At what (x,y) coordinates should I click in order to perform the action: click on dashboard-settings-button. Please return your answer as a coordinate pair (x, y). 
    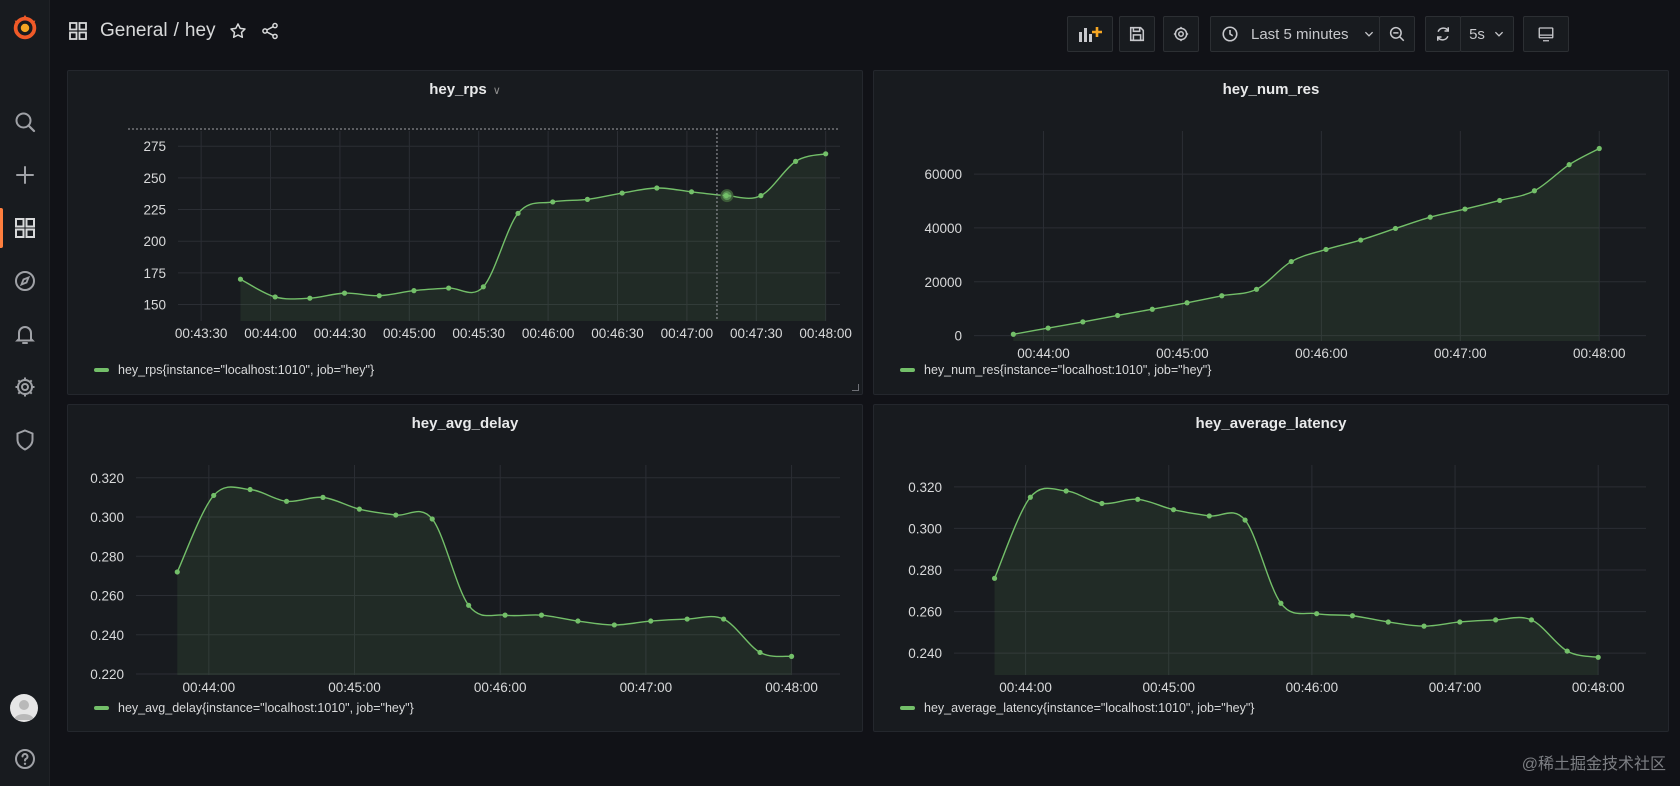
    Looking at the image, I should click on (1181, 34).